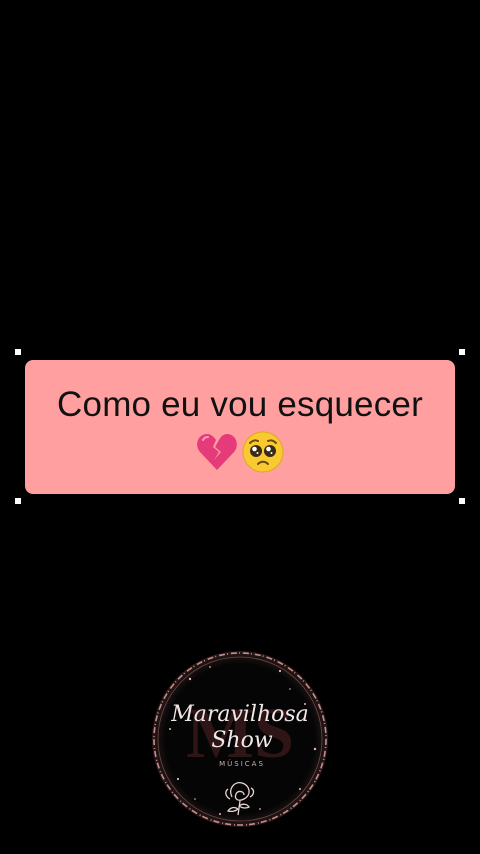 The image size is (480, 854). What do you see at coordinates (240, 452) in the screenshot?
I see `caption-emoji-row` at bounding box center [240, 452].